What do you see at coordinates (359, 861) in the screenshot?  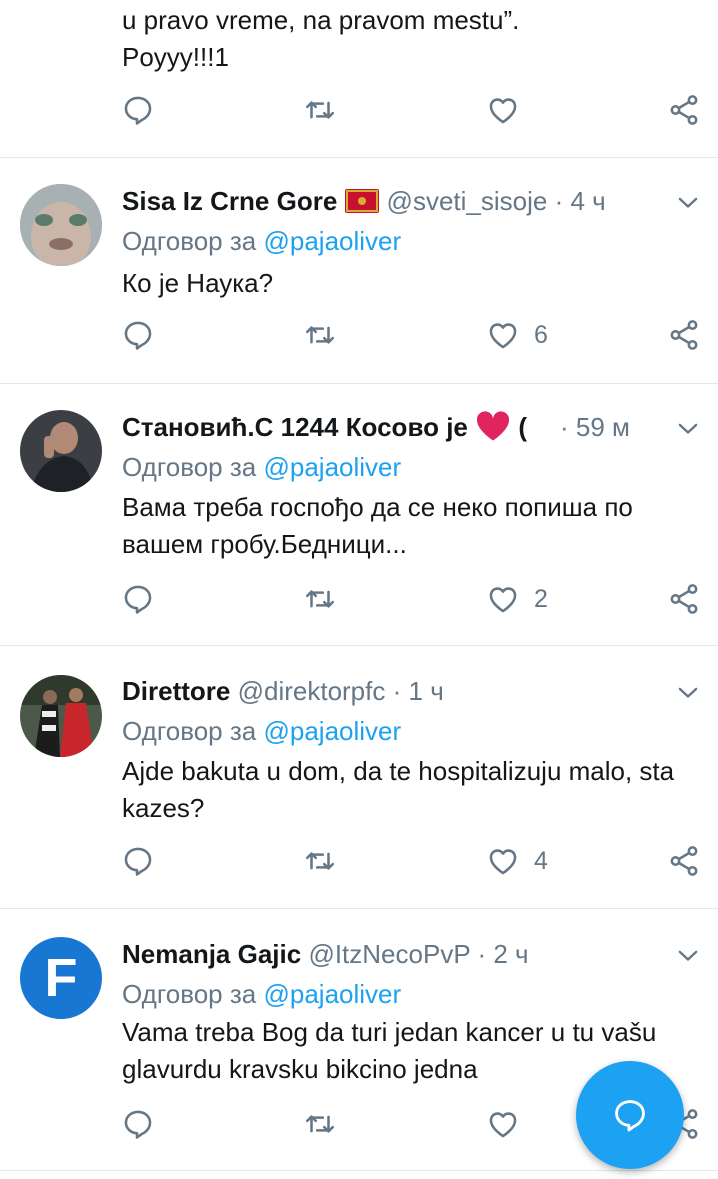 I see `tweet-actions: 4` at bounding box center [359, 861].